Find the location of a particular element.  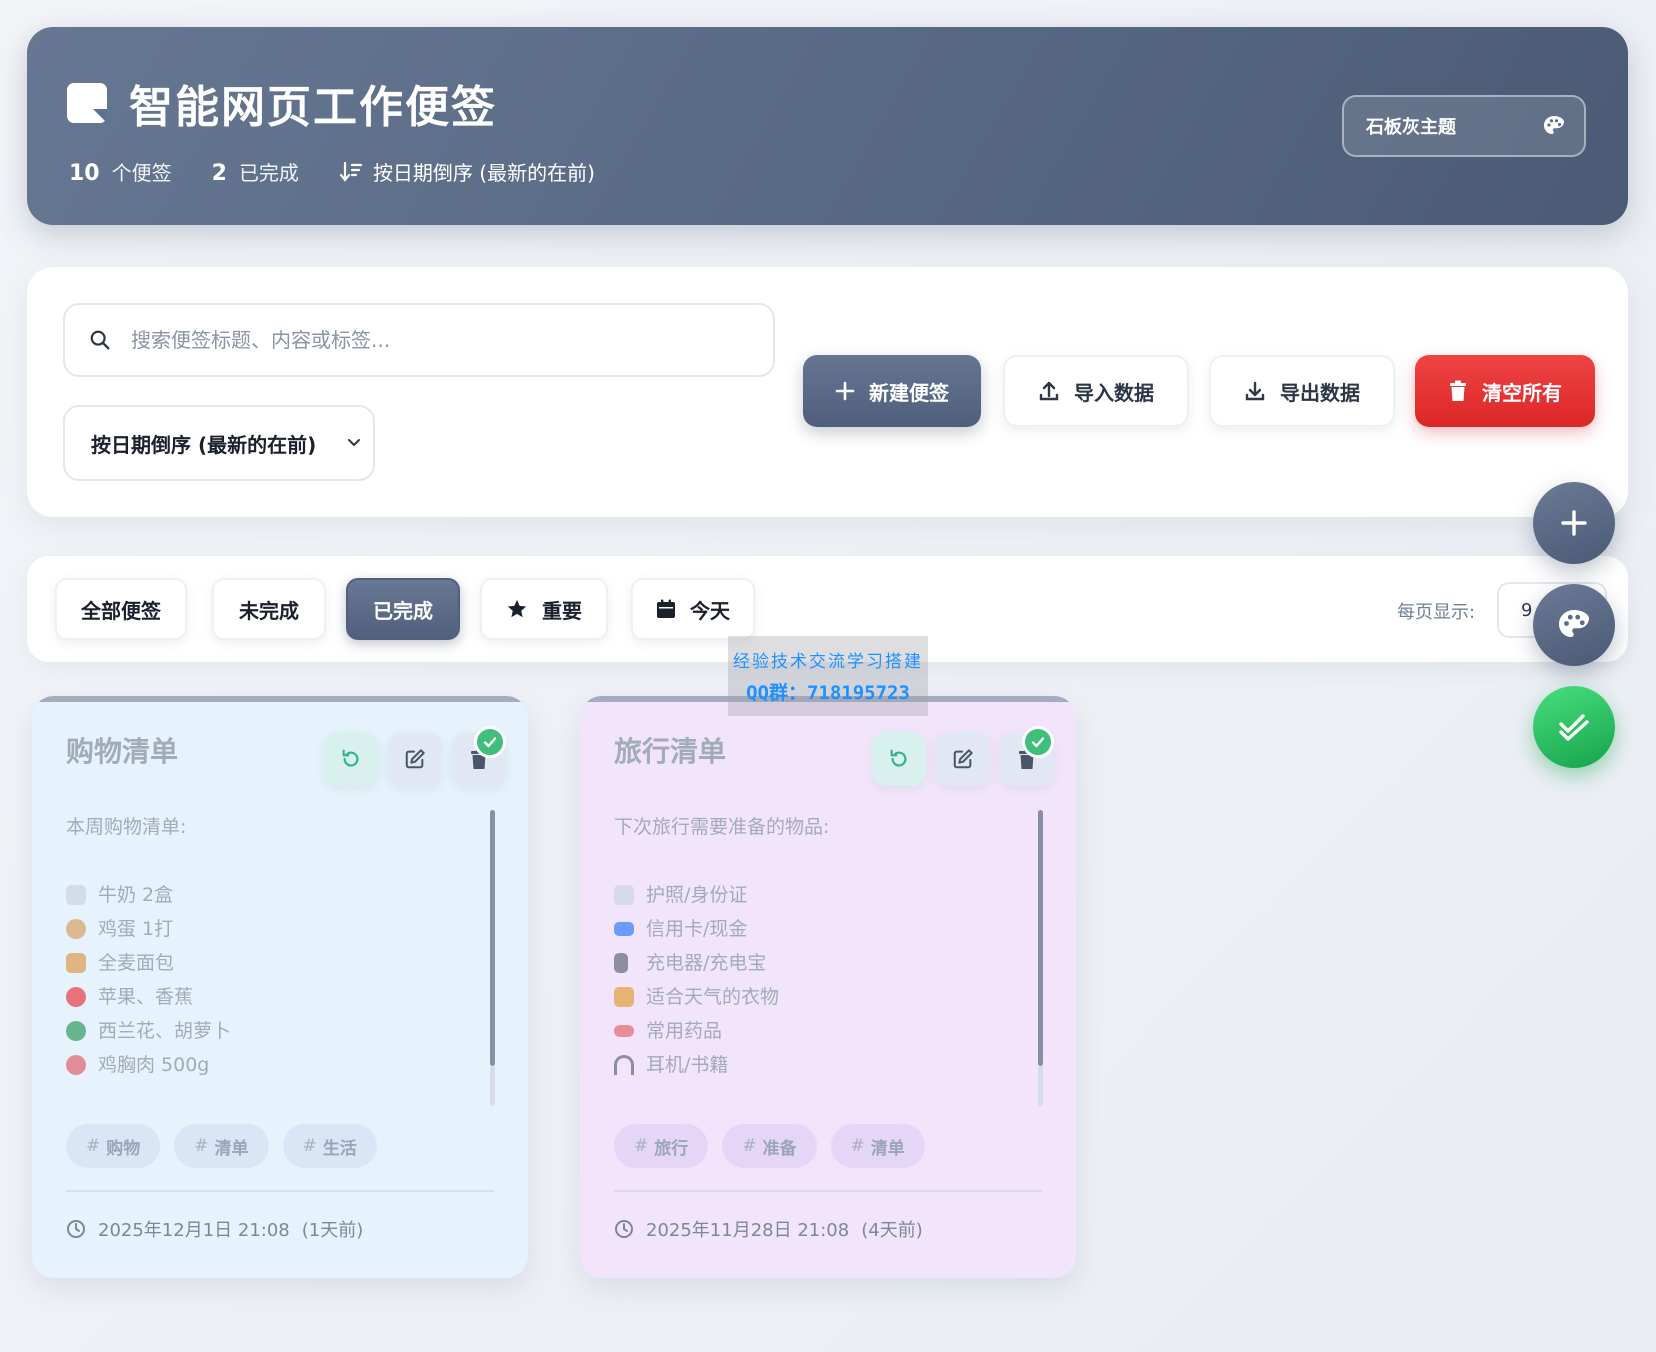

list-item-text: 充电器/充电宝 is located at coordinates (706, 963).